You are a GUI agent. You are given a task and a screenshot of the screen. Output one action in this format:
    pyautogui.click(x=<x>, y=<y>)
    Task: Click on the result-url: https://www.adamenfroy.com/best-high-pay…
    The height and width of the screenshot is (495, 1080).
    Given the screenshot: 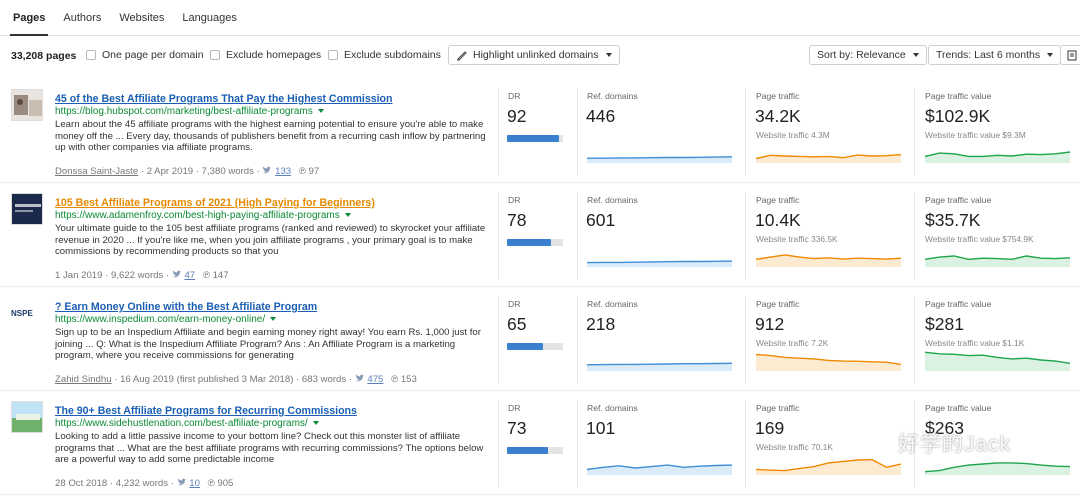 What is the action you would take?
    pyautogui.click(x=203, y=215)
    